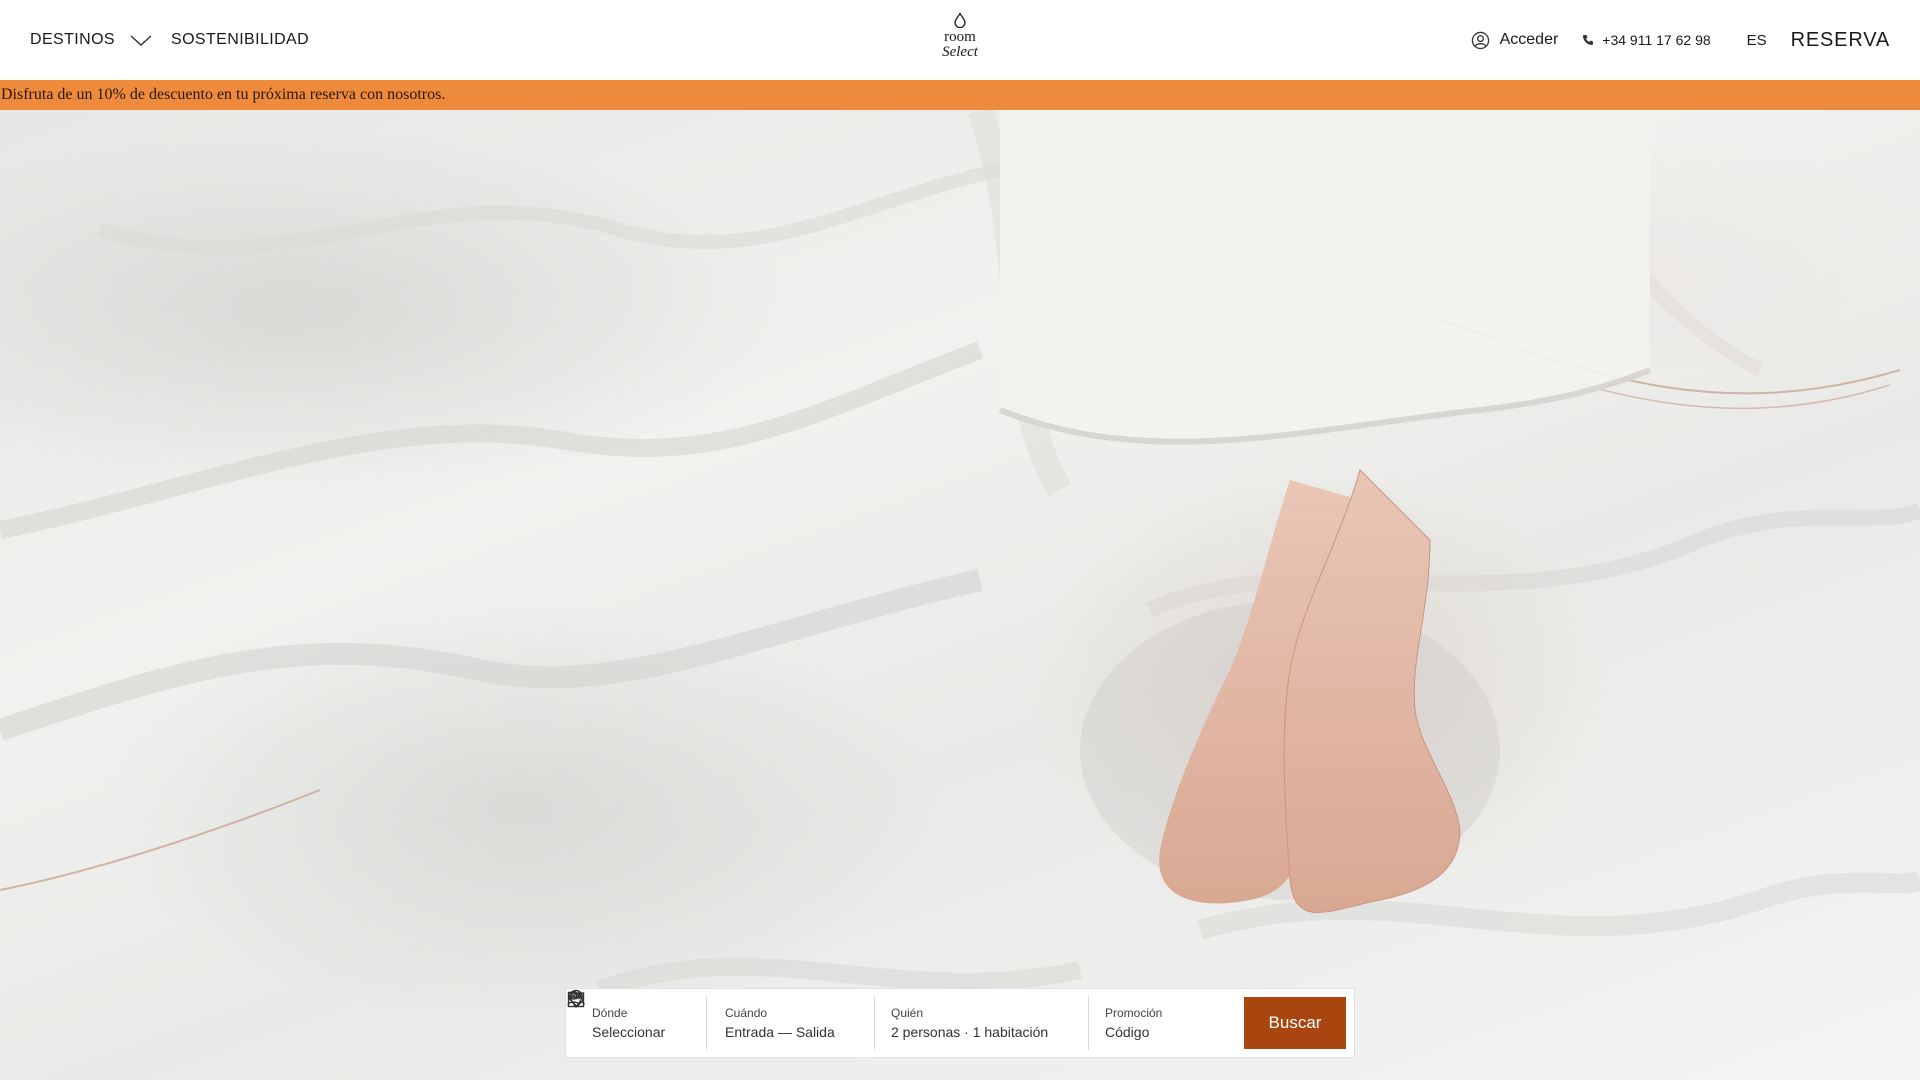 The image size is (1920, 1080). What do you see at coordinates (610, 1013) in the screenshot?
I see `search-where-label: Dónde` at bounding box center [610, 1013].